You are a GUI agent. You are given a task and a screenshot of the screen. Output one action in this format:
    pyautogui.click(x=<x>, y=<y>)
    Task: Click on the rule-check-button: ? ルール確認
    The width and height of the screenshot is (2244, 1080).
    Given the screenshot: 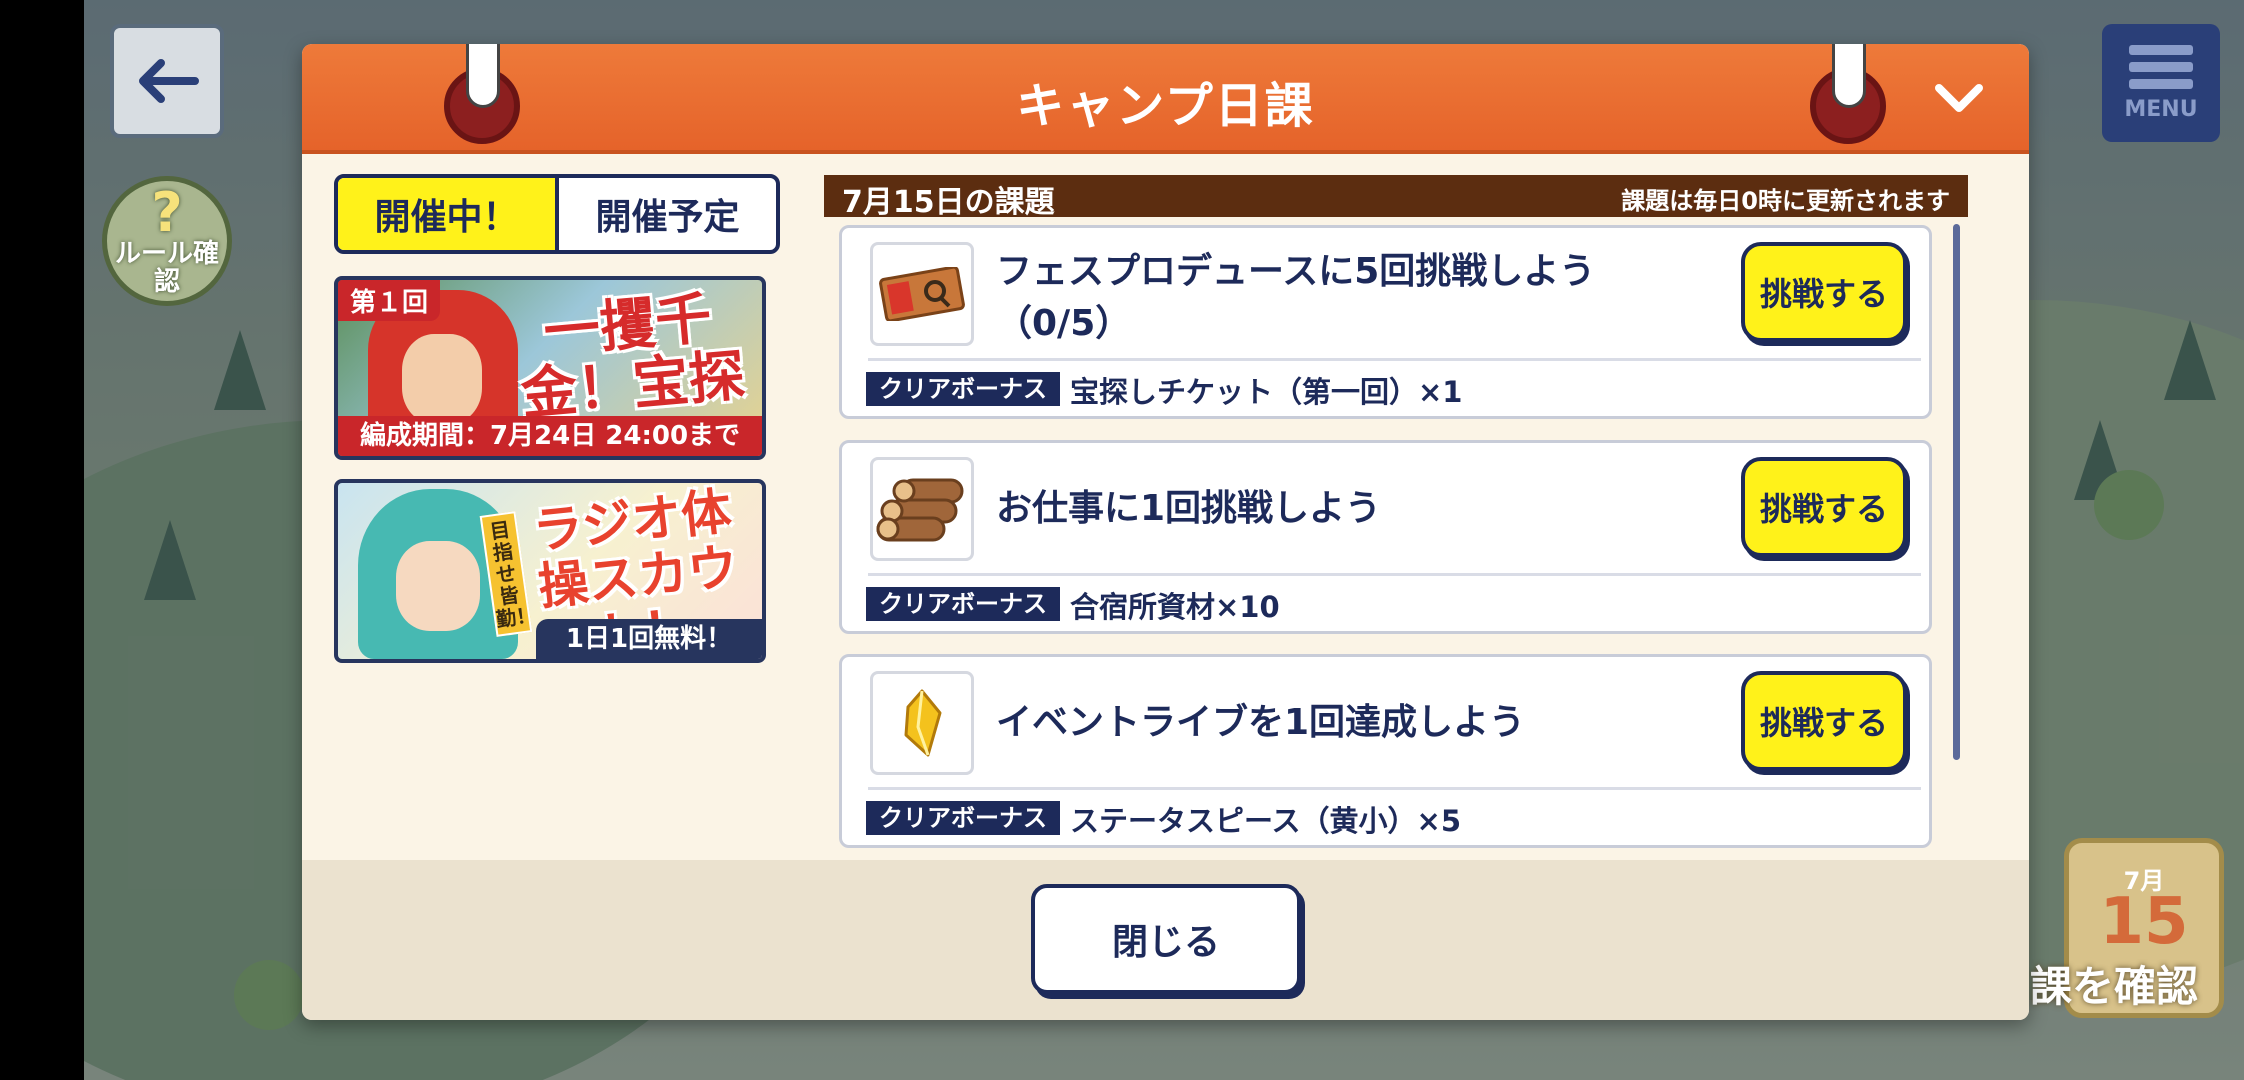 What is the action you would take?
    pyautogui.click(x=167, y=241)
    